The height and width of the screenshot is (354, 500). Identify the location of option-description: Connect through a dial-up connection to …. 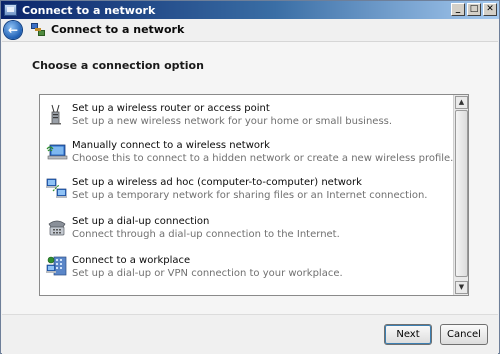
(206, 234).